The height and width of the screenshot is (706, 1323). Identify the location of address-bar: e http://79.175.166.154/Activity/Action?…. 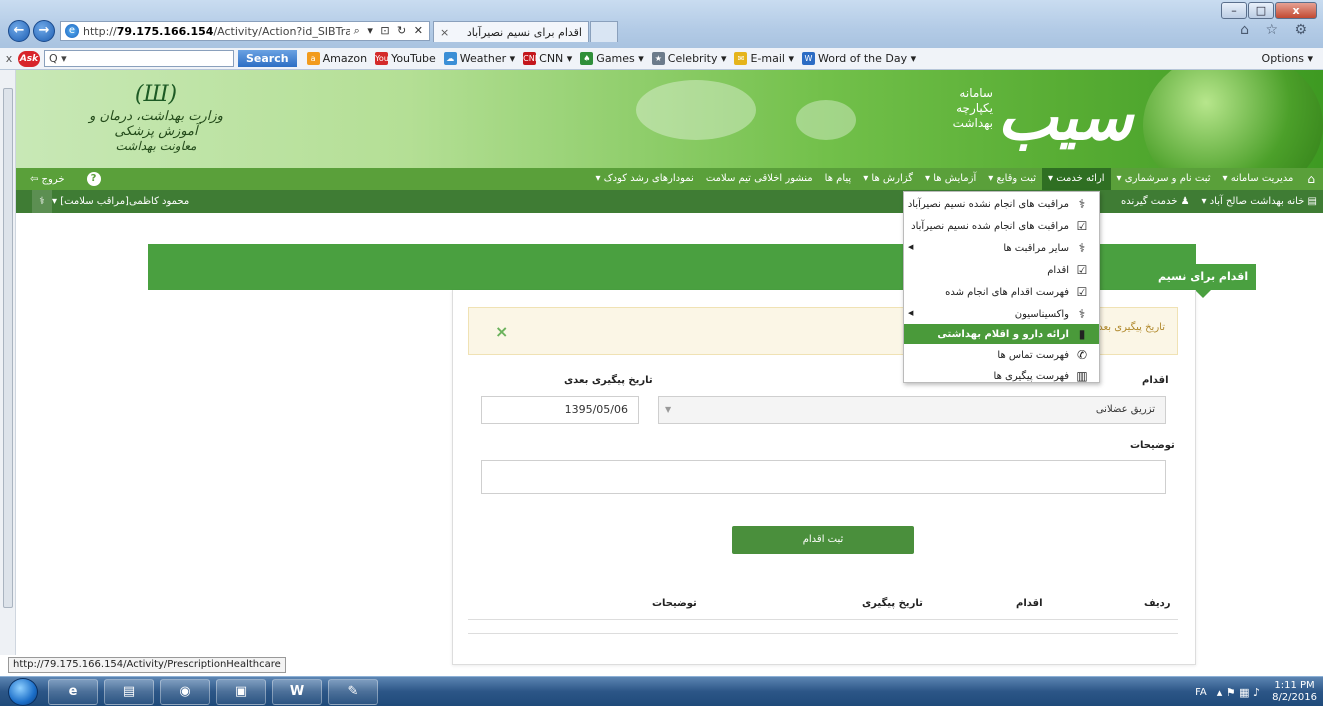
(245, 31).